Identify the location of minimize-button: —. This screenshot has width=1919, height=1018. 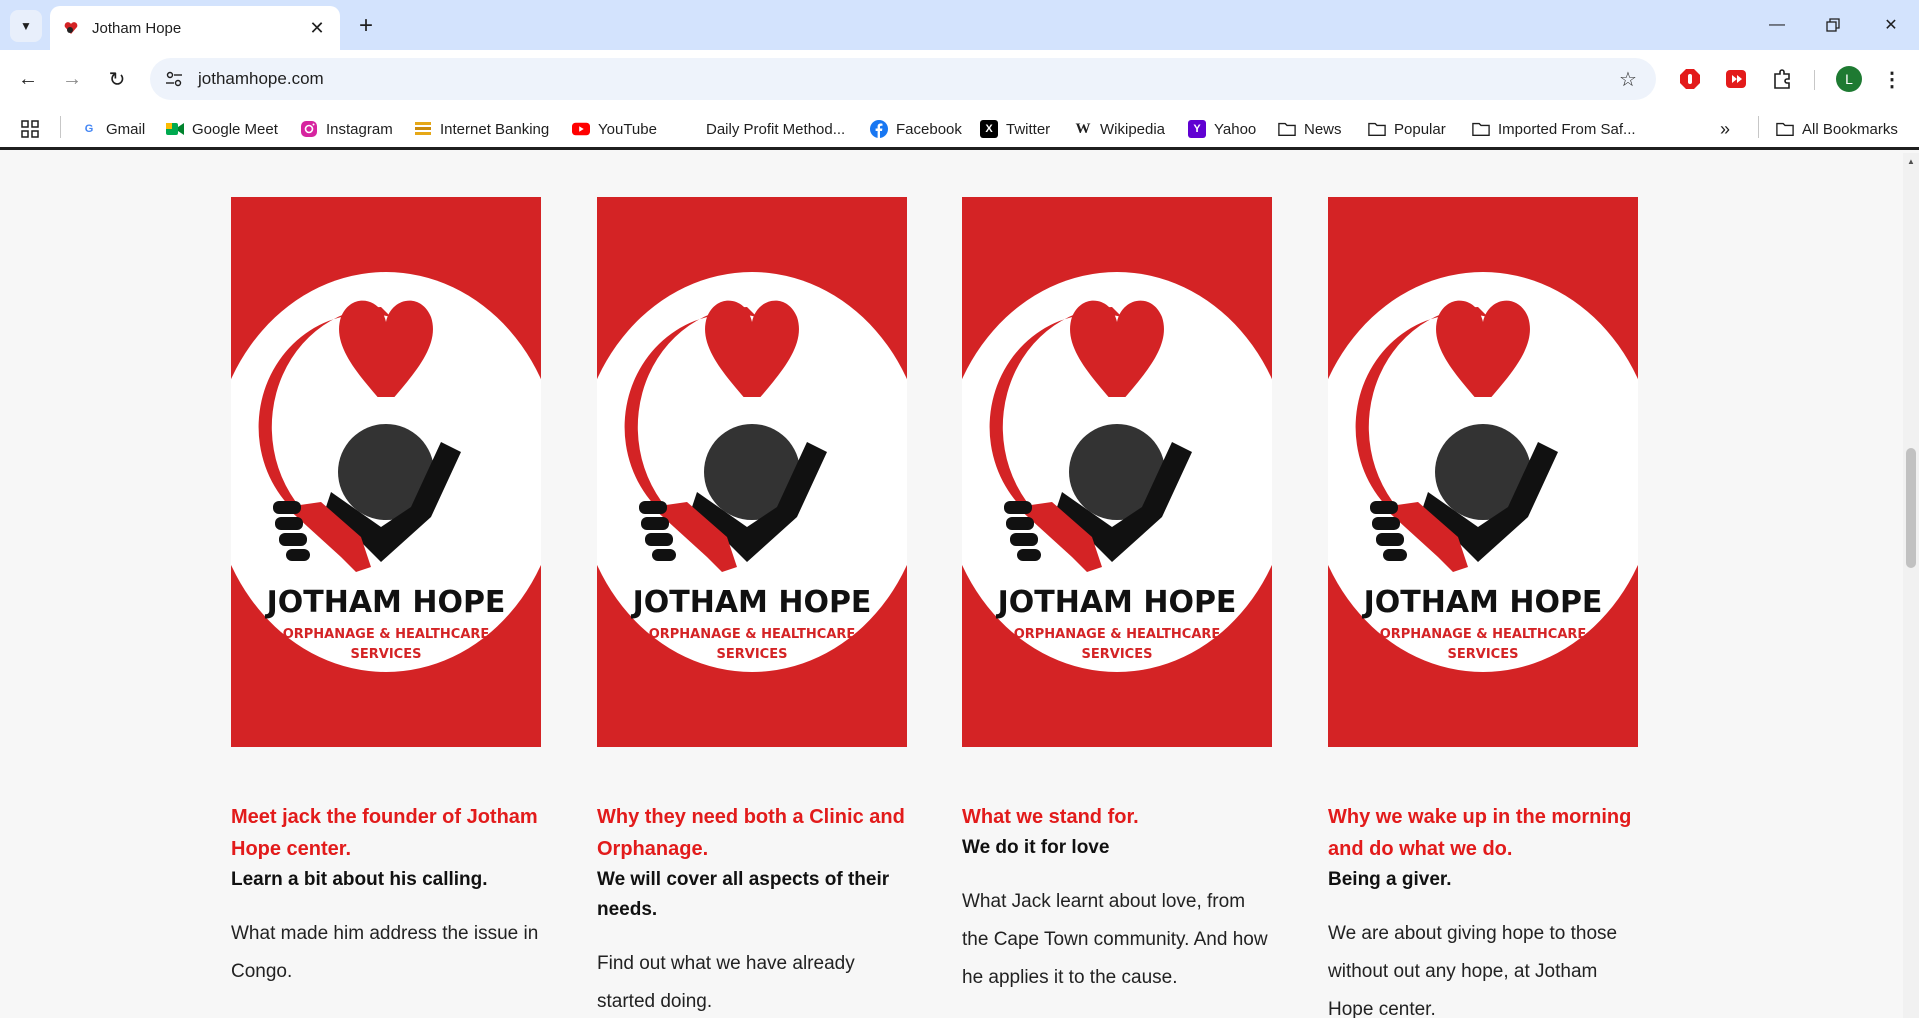
(1777, 25).